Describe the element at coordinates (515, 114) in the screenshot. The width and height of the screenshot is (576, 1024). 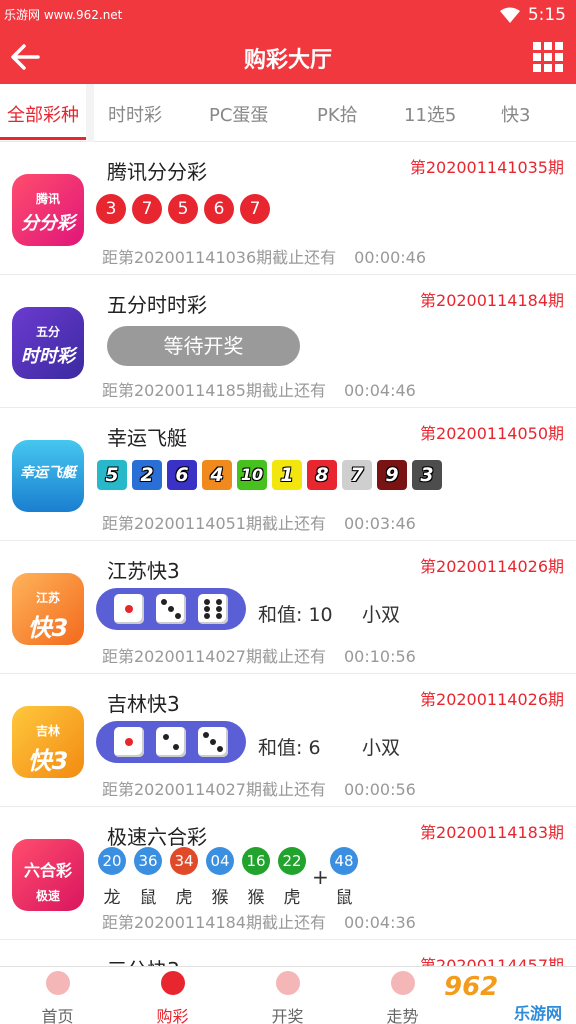
I see `tab-k3: 快3` at that location.